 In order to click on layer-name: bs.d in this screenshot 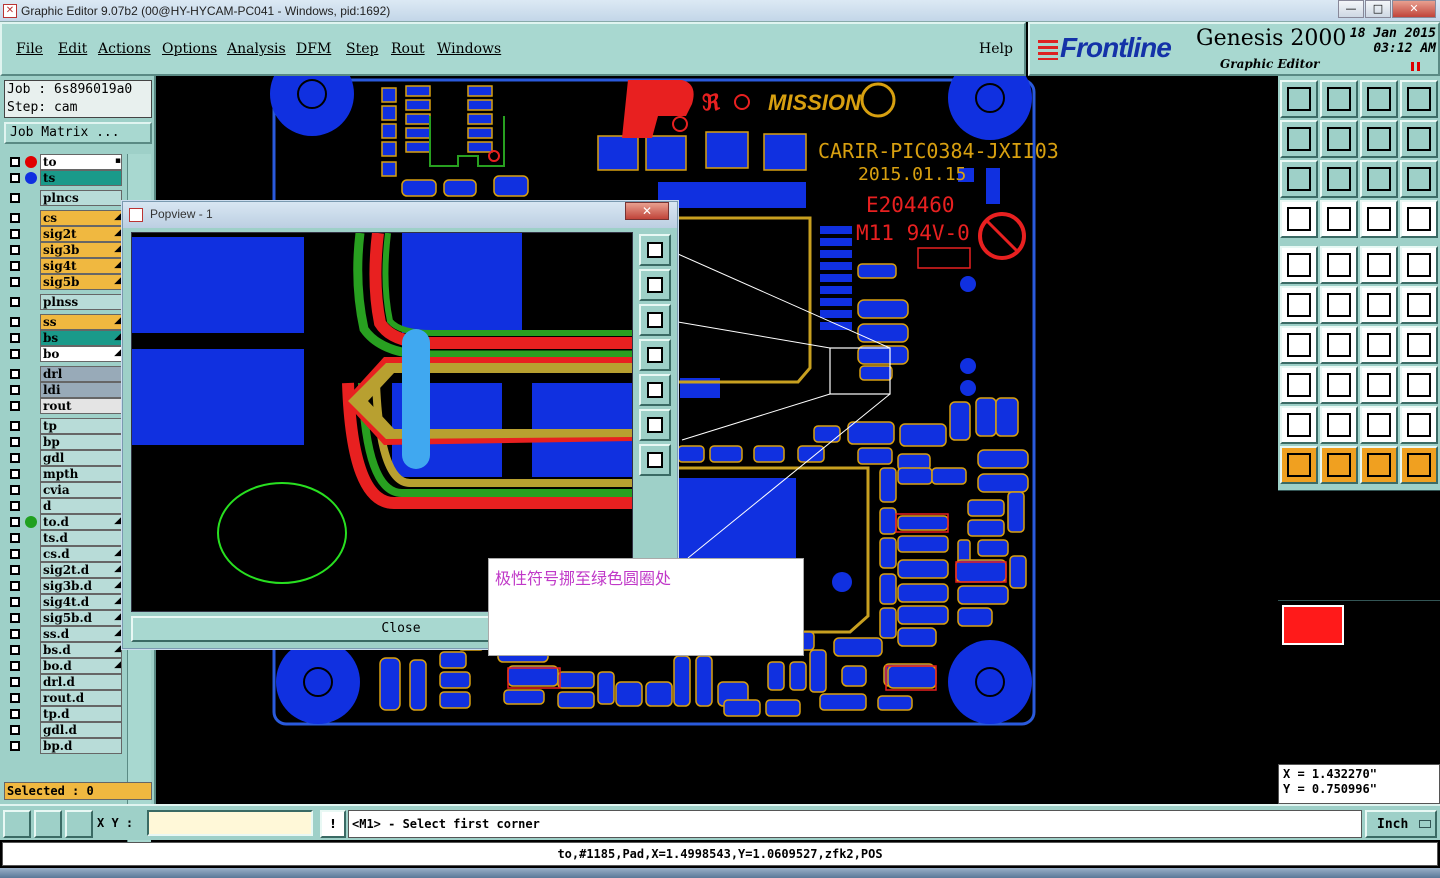, I will do `click(81, 650)`.